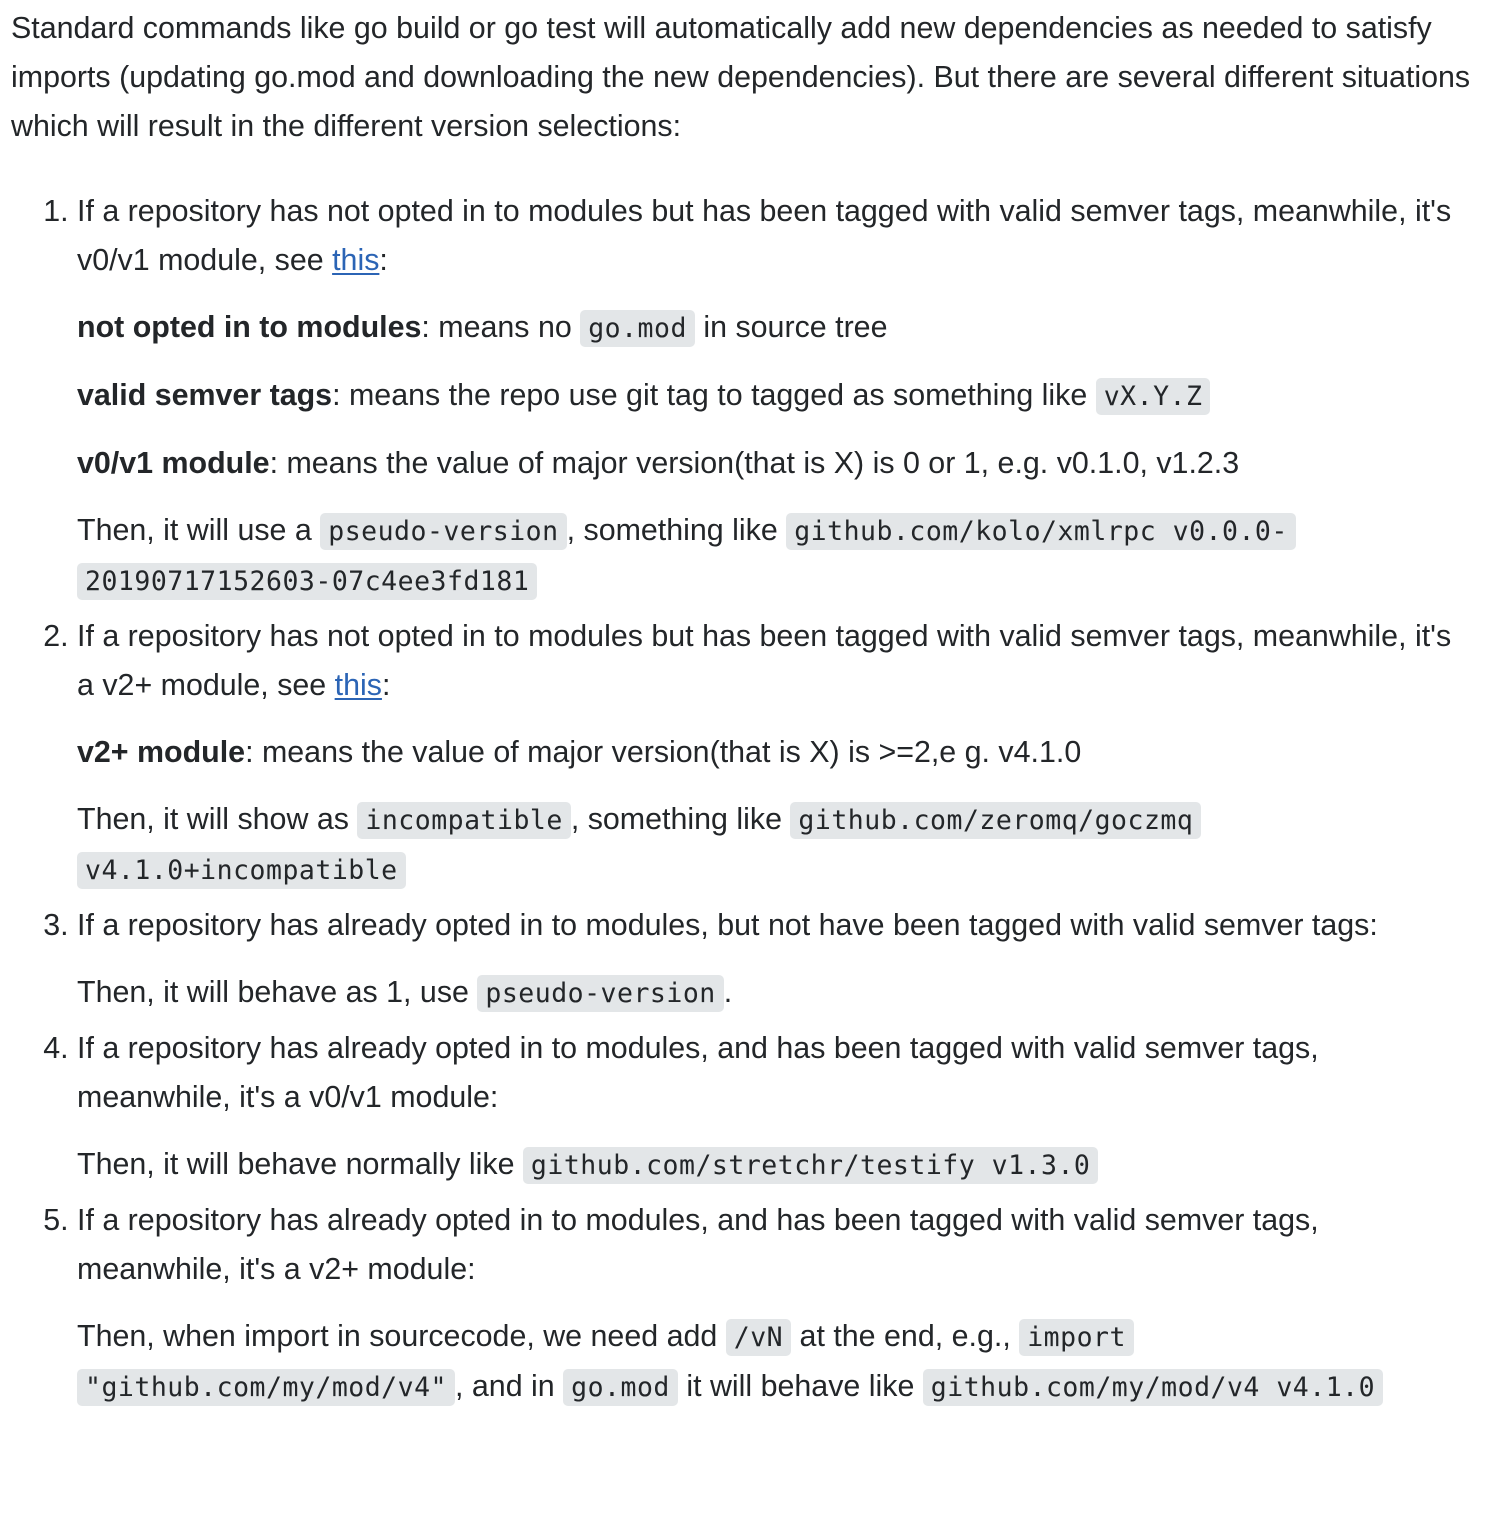 The width and height of the screenshot is (1488, 1520). What do you see at coordinates (800, 1386) in the screenshot?
I see `then-text: it will behave like` at bounding box center [800, 1386].